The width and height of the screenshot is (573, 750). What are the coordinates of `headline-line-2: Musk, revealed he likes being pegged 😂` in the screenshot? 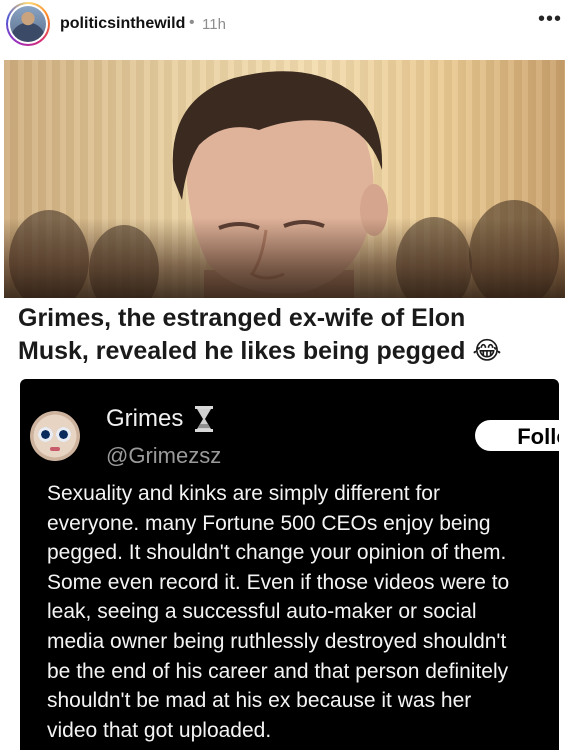 It's located at (260, 351).